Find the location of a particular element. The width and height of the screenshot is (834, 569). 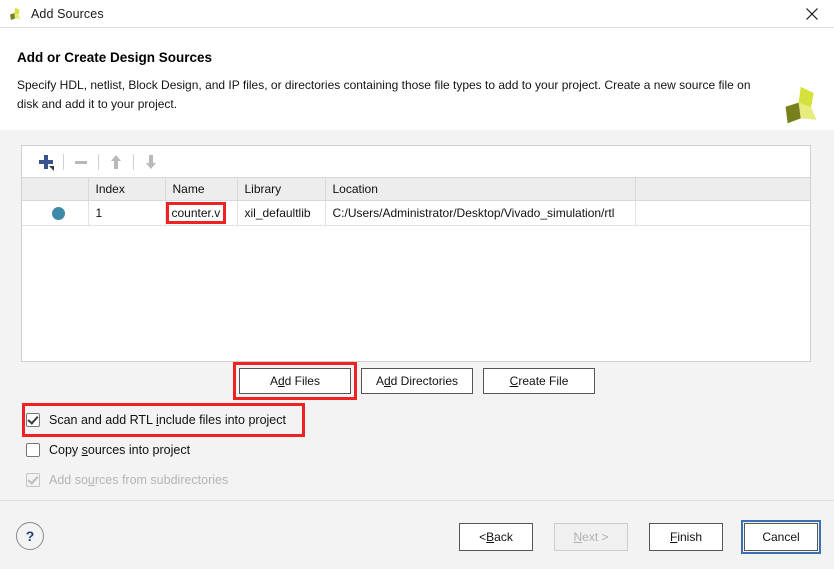

cancel-label: Cancel is located at coordinates (781, 537).